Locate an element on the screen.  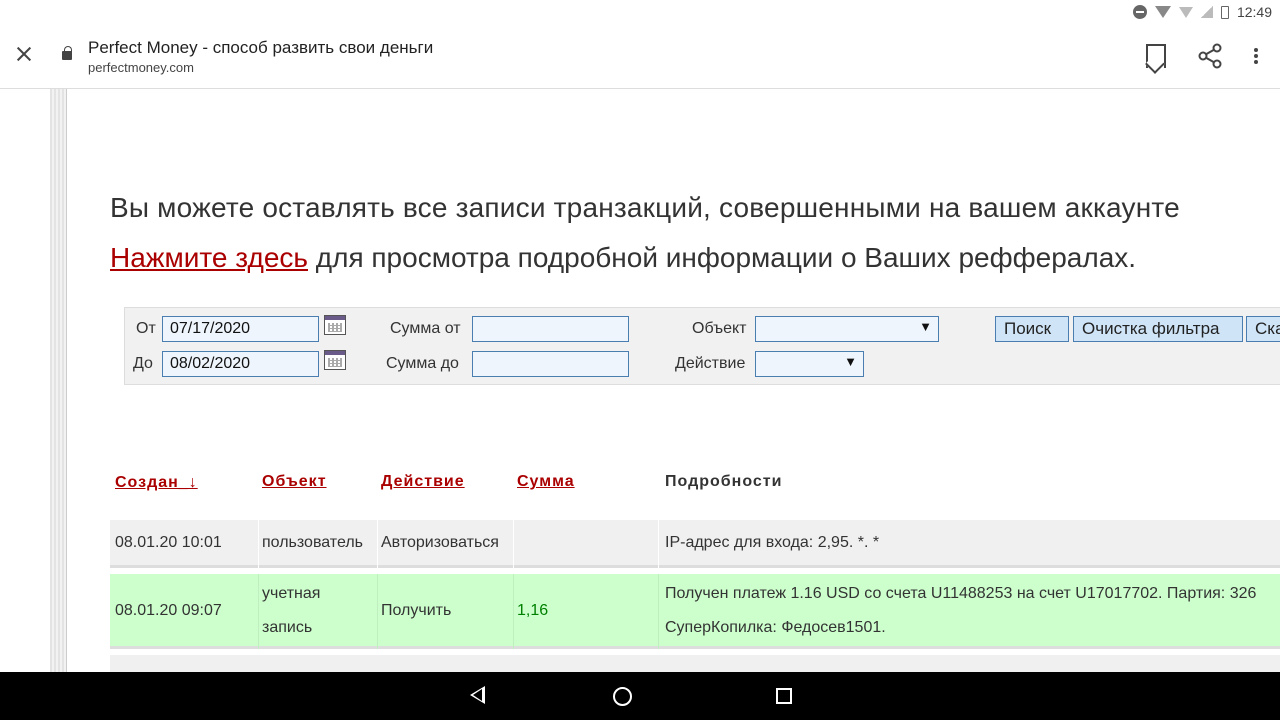
status-icons: 12:49 is located at coordinates (1202, 12).